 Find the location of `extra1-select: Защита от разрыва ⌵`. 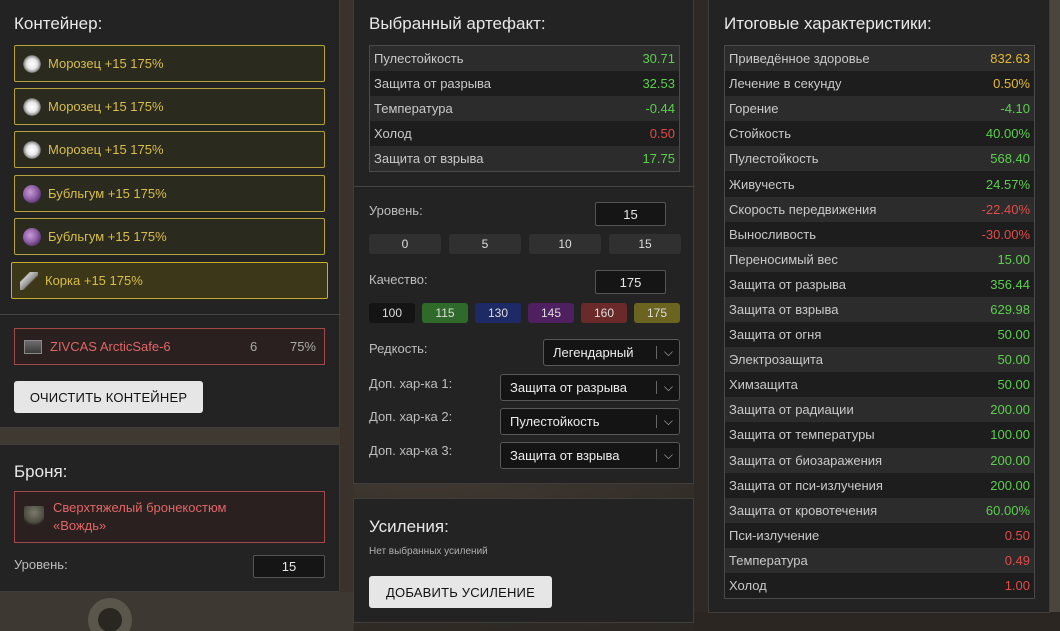

extra1-select: Защита от разрыва ⌵ is located at coordinates (590, 387).